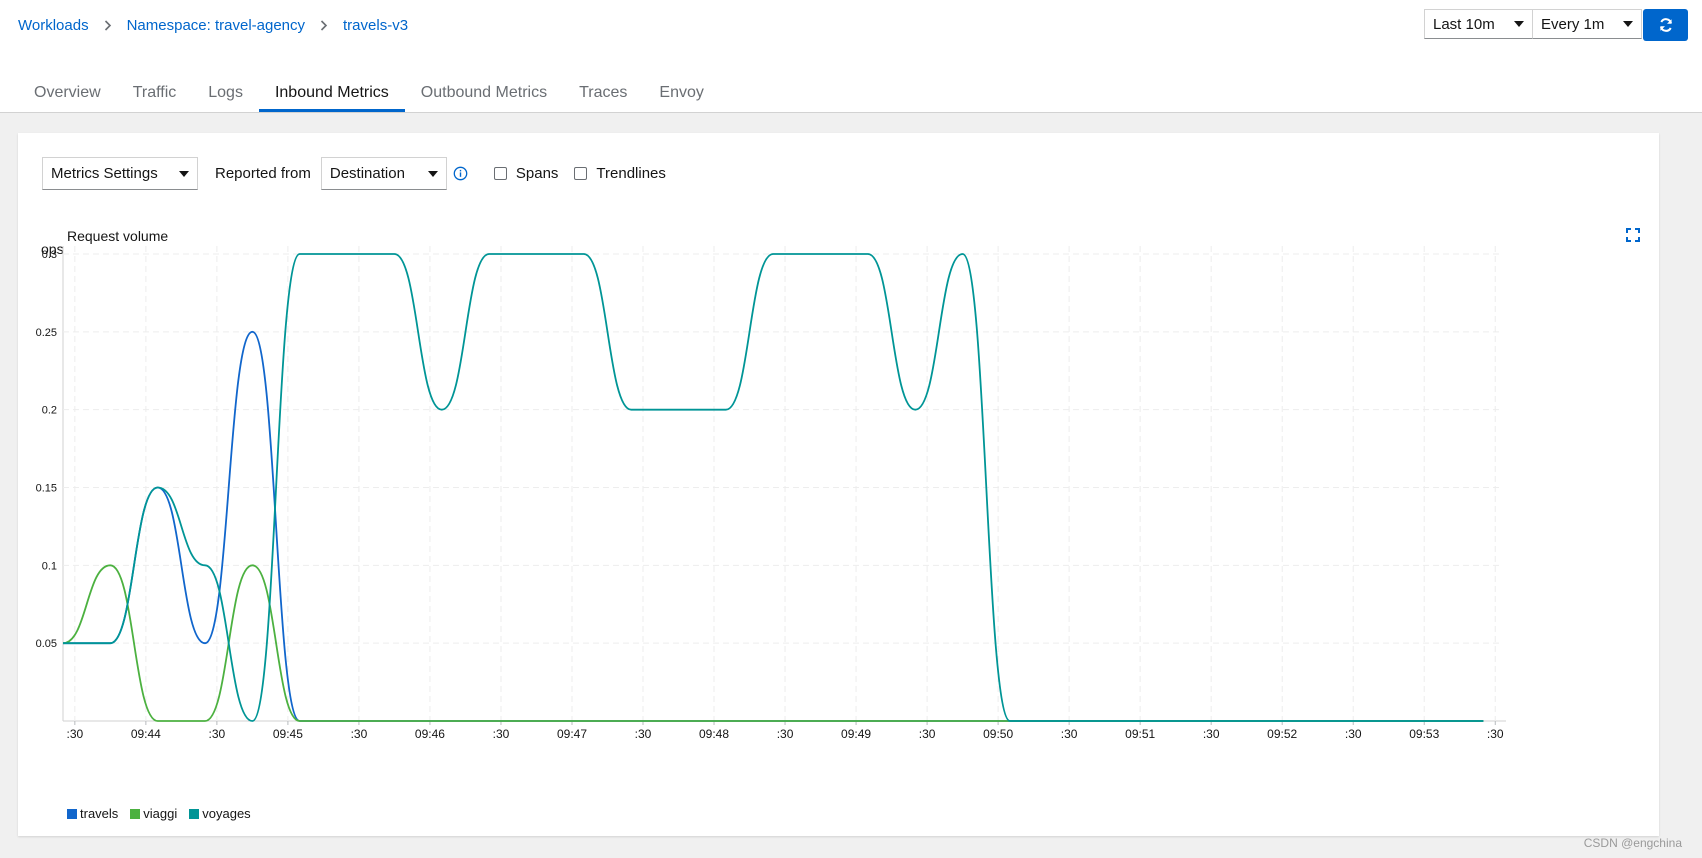 This screenshot has height=858, width=1702. I want to click on refresh-interval-select: Every 1m, so click(1587, 24).